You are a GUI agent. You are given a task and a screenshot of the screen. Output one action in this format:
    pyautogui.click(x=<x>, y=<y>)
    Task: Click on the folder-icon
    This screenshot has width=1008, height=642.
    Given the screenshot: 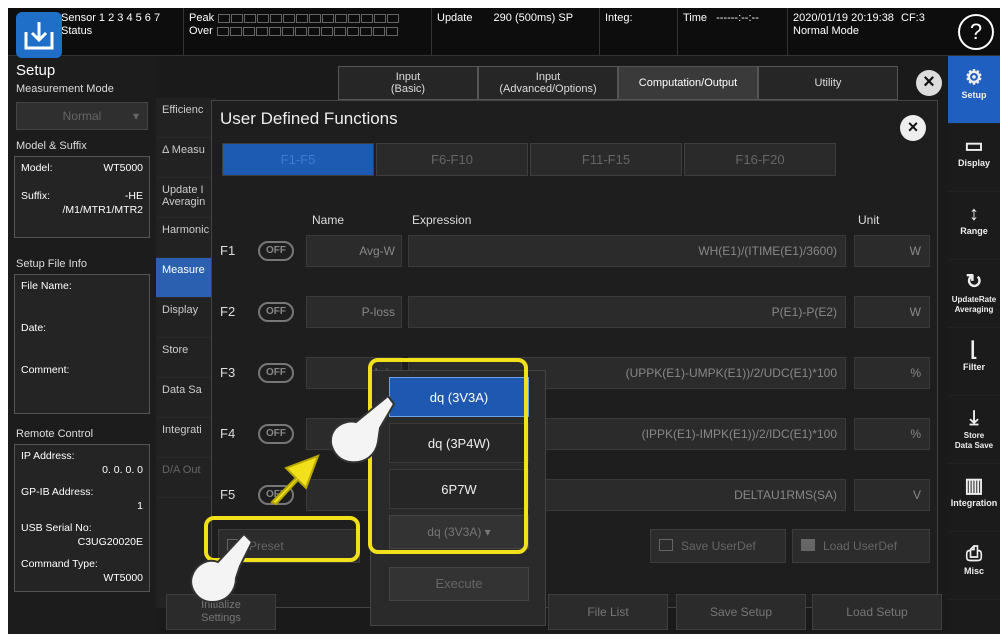 What is the action you would take?
    pyautogui.click(x=808, y=545)
    